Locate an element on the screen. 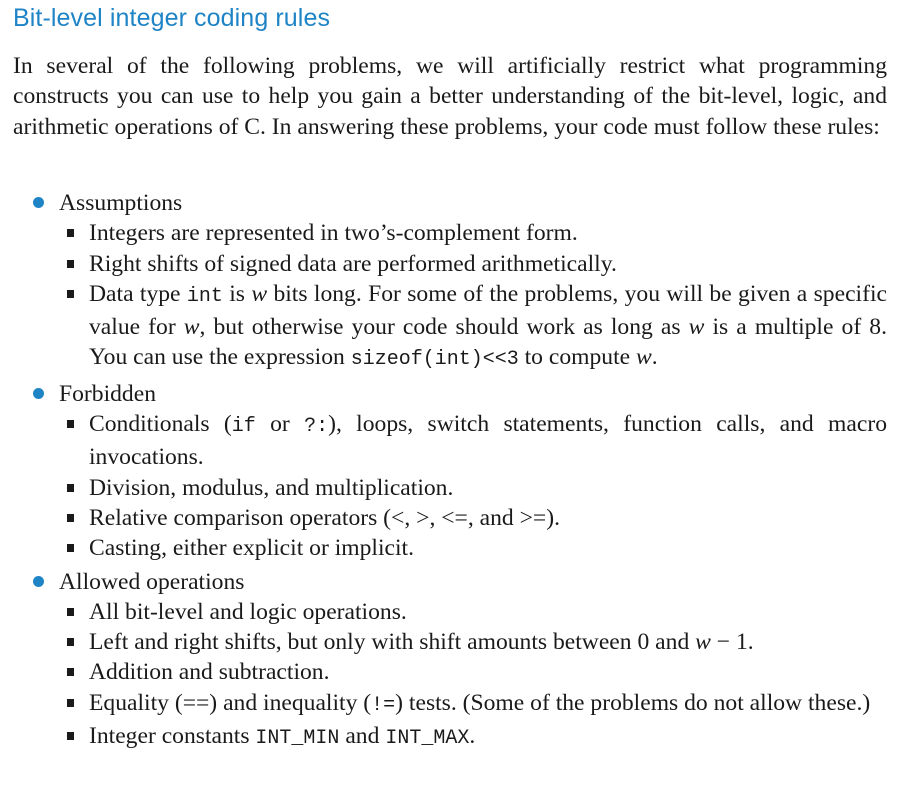 Image resolution: width=903 pixels, height=788 pixels. rule-text: Addition and subtraction. is located at coordinates (209, 672).